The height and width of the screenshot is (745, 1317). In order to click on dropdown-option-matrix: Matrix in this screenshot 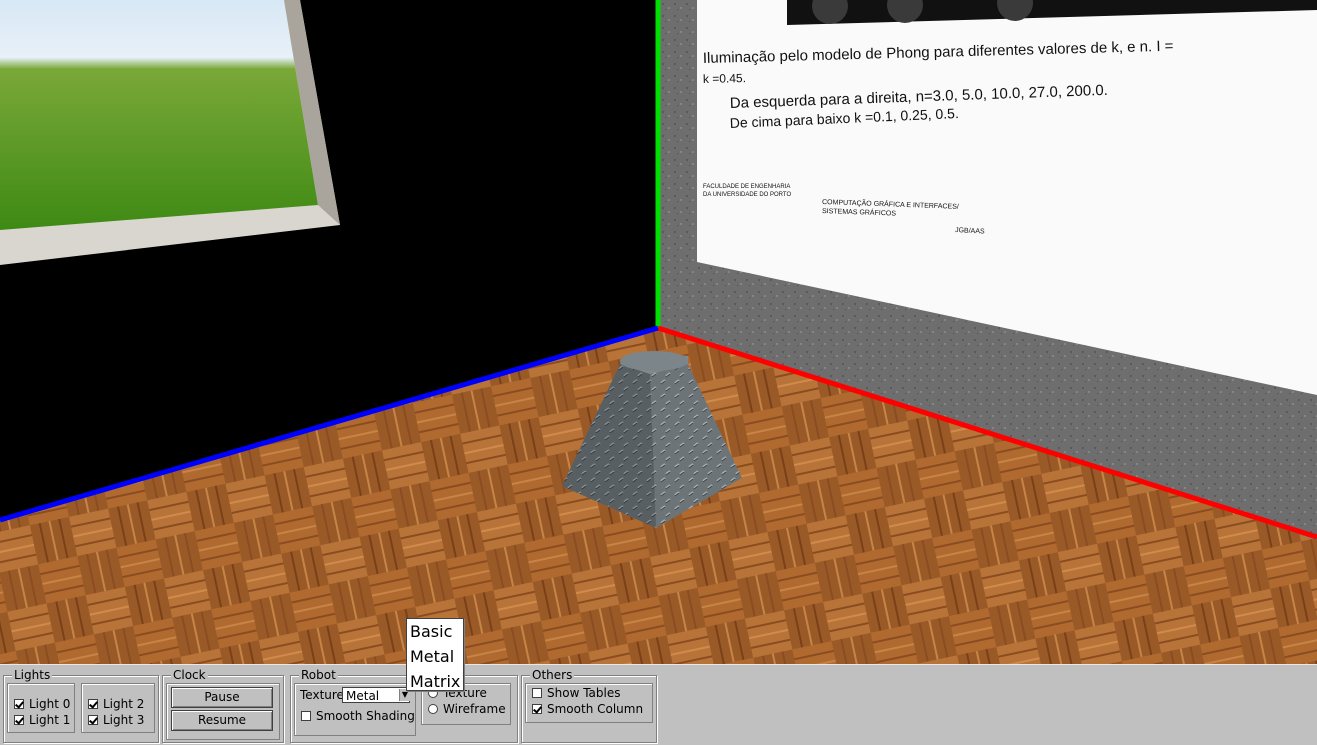, I will do `click(435, 681)`.